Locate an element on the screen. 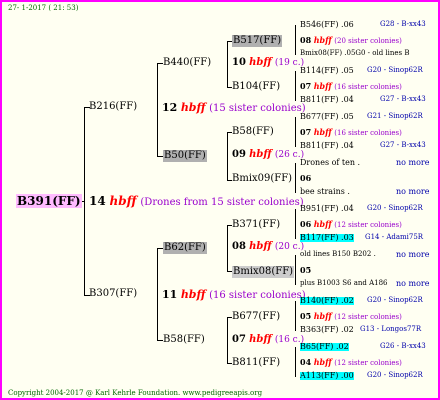  gen4-row: B140(FF) .02 is located at coordinates (327, 301).